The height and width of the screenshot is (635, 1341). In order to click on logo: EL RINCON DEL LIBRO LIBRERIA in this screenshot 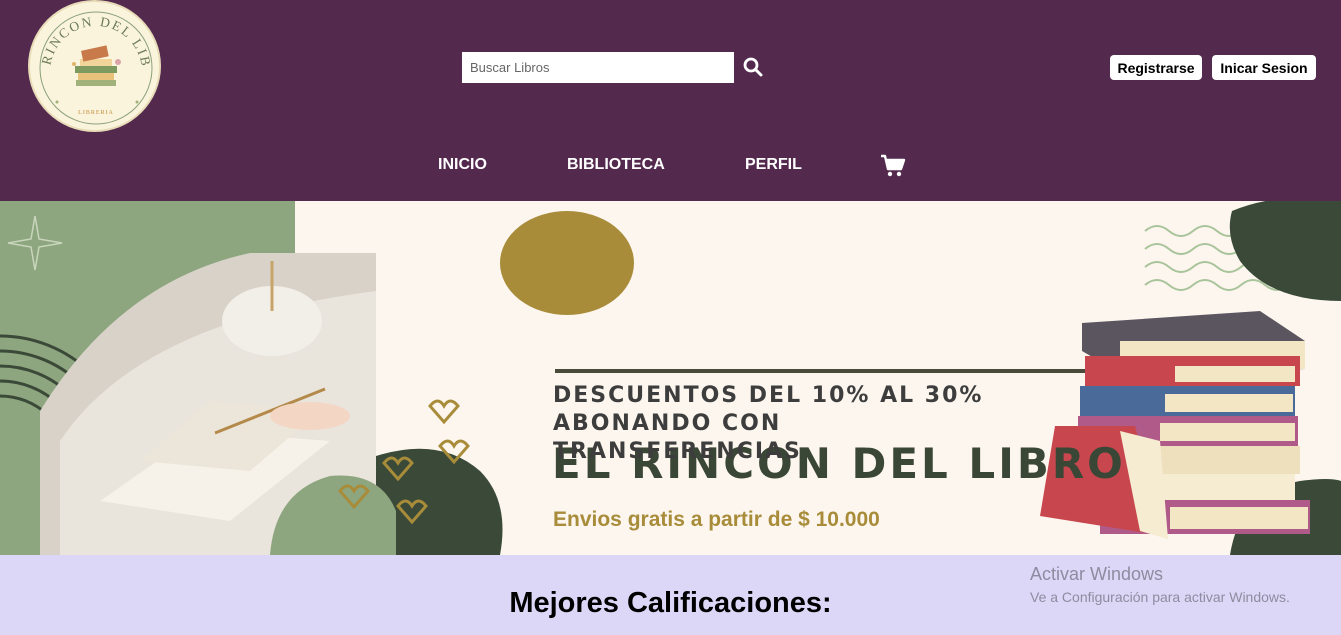, I will do `click(94, 66)`.